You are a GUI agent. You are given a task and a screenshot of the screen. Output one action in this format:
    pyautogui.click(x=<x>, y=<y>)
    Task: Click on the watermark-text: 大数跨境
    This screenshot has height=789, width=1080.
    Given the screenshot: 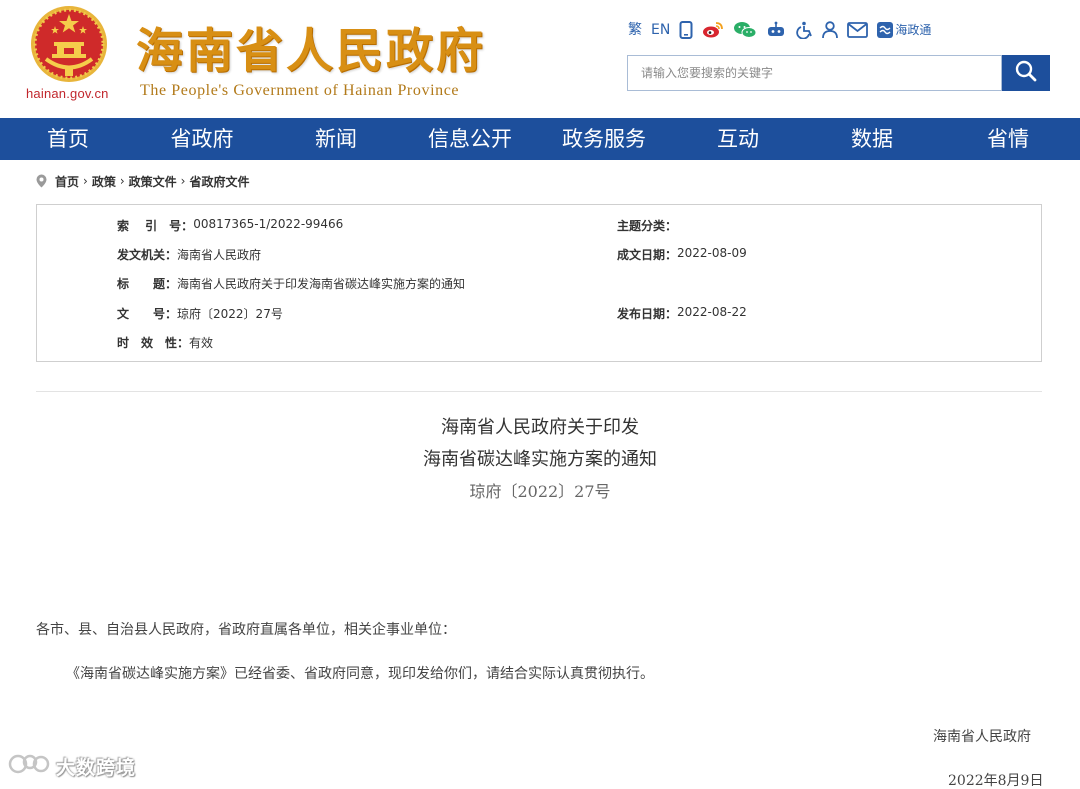 What is the action you would take?
    pyautogui.click(x=96, y=767)
    